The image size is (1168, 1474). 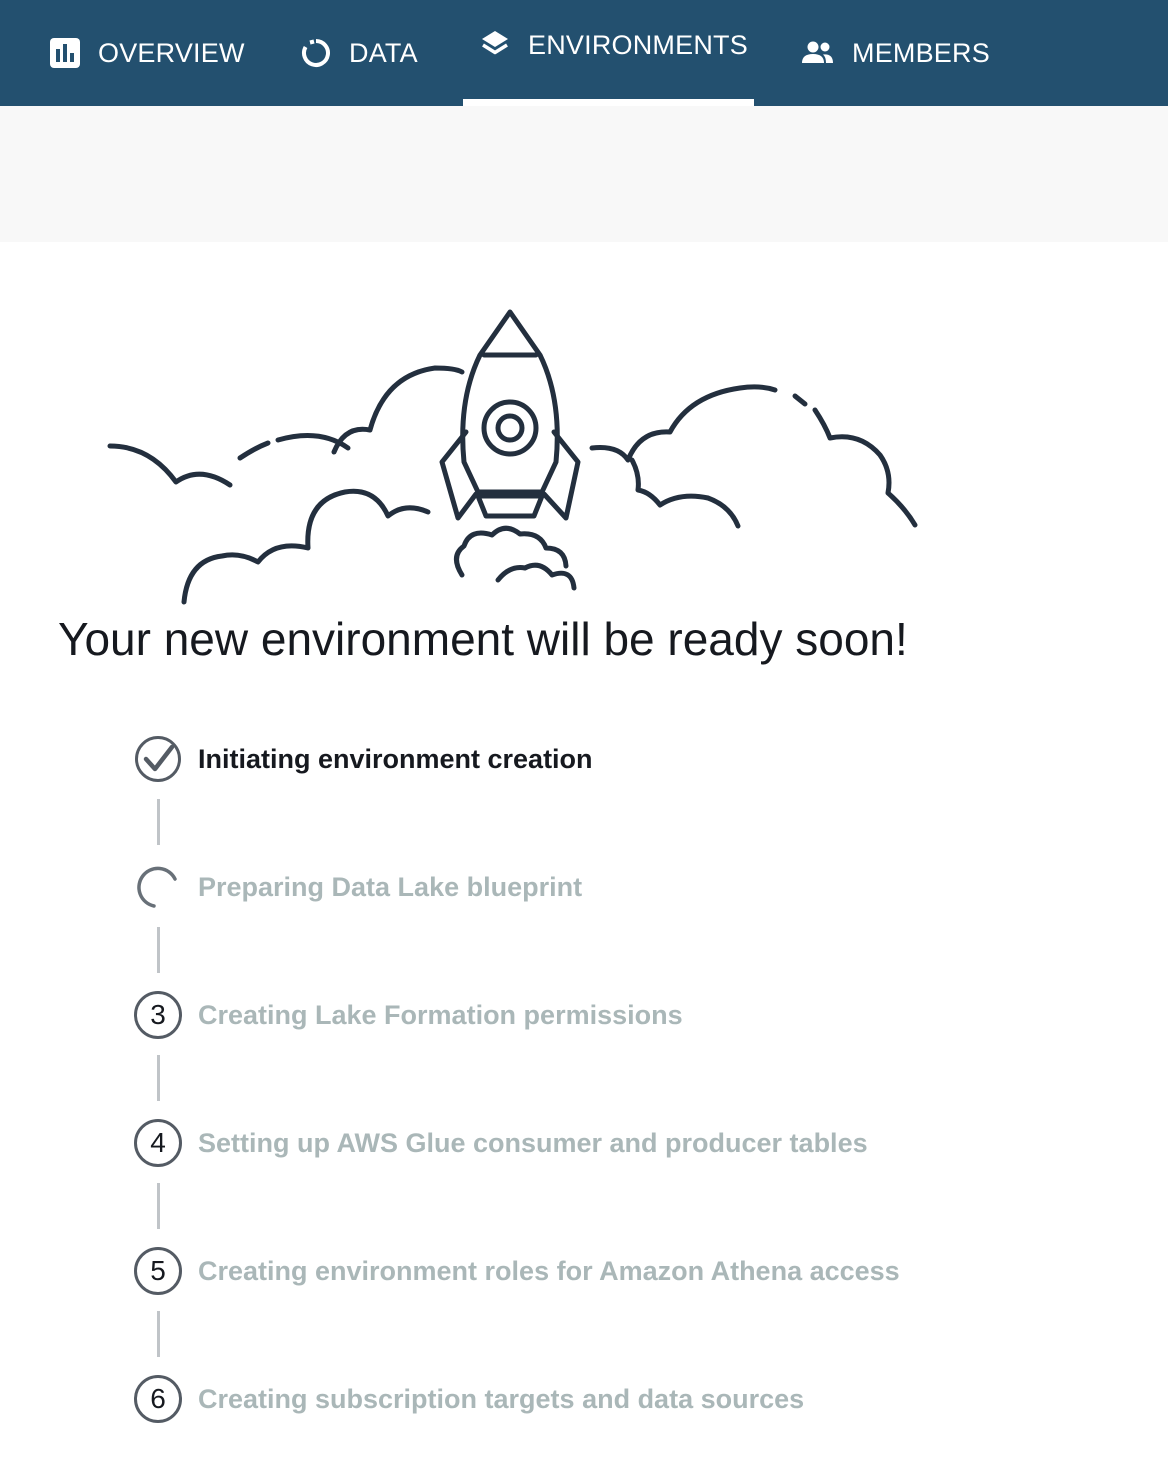 I want to click on page-title: Your new environment will be ready soon!, so click(x=483, y=639).